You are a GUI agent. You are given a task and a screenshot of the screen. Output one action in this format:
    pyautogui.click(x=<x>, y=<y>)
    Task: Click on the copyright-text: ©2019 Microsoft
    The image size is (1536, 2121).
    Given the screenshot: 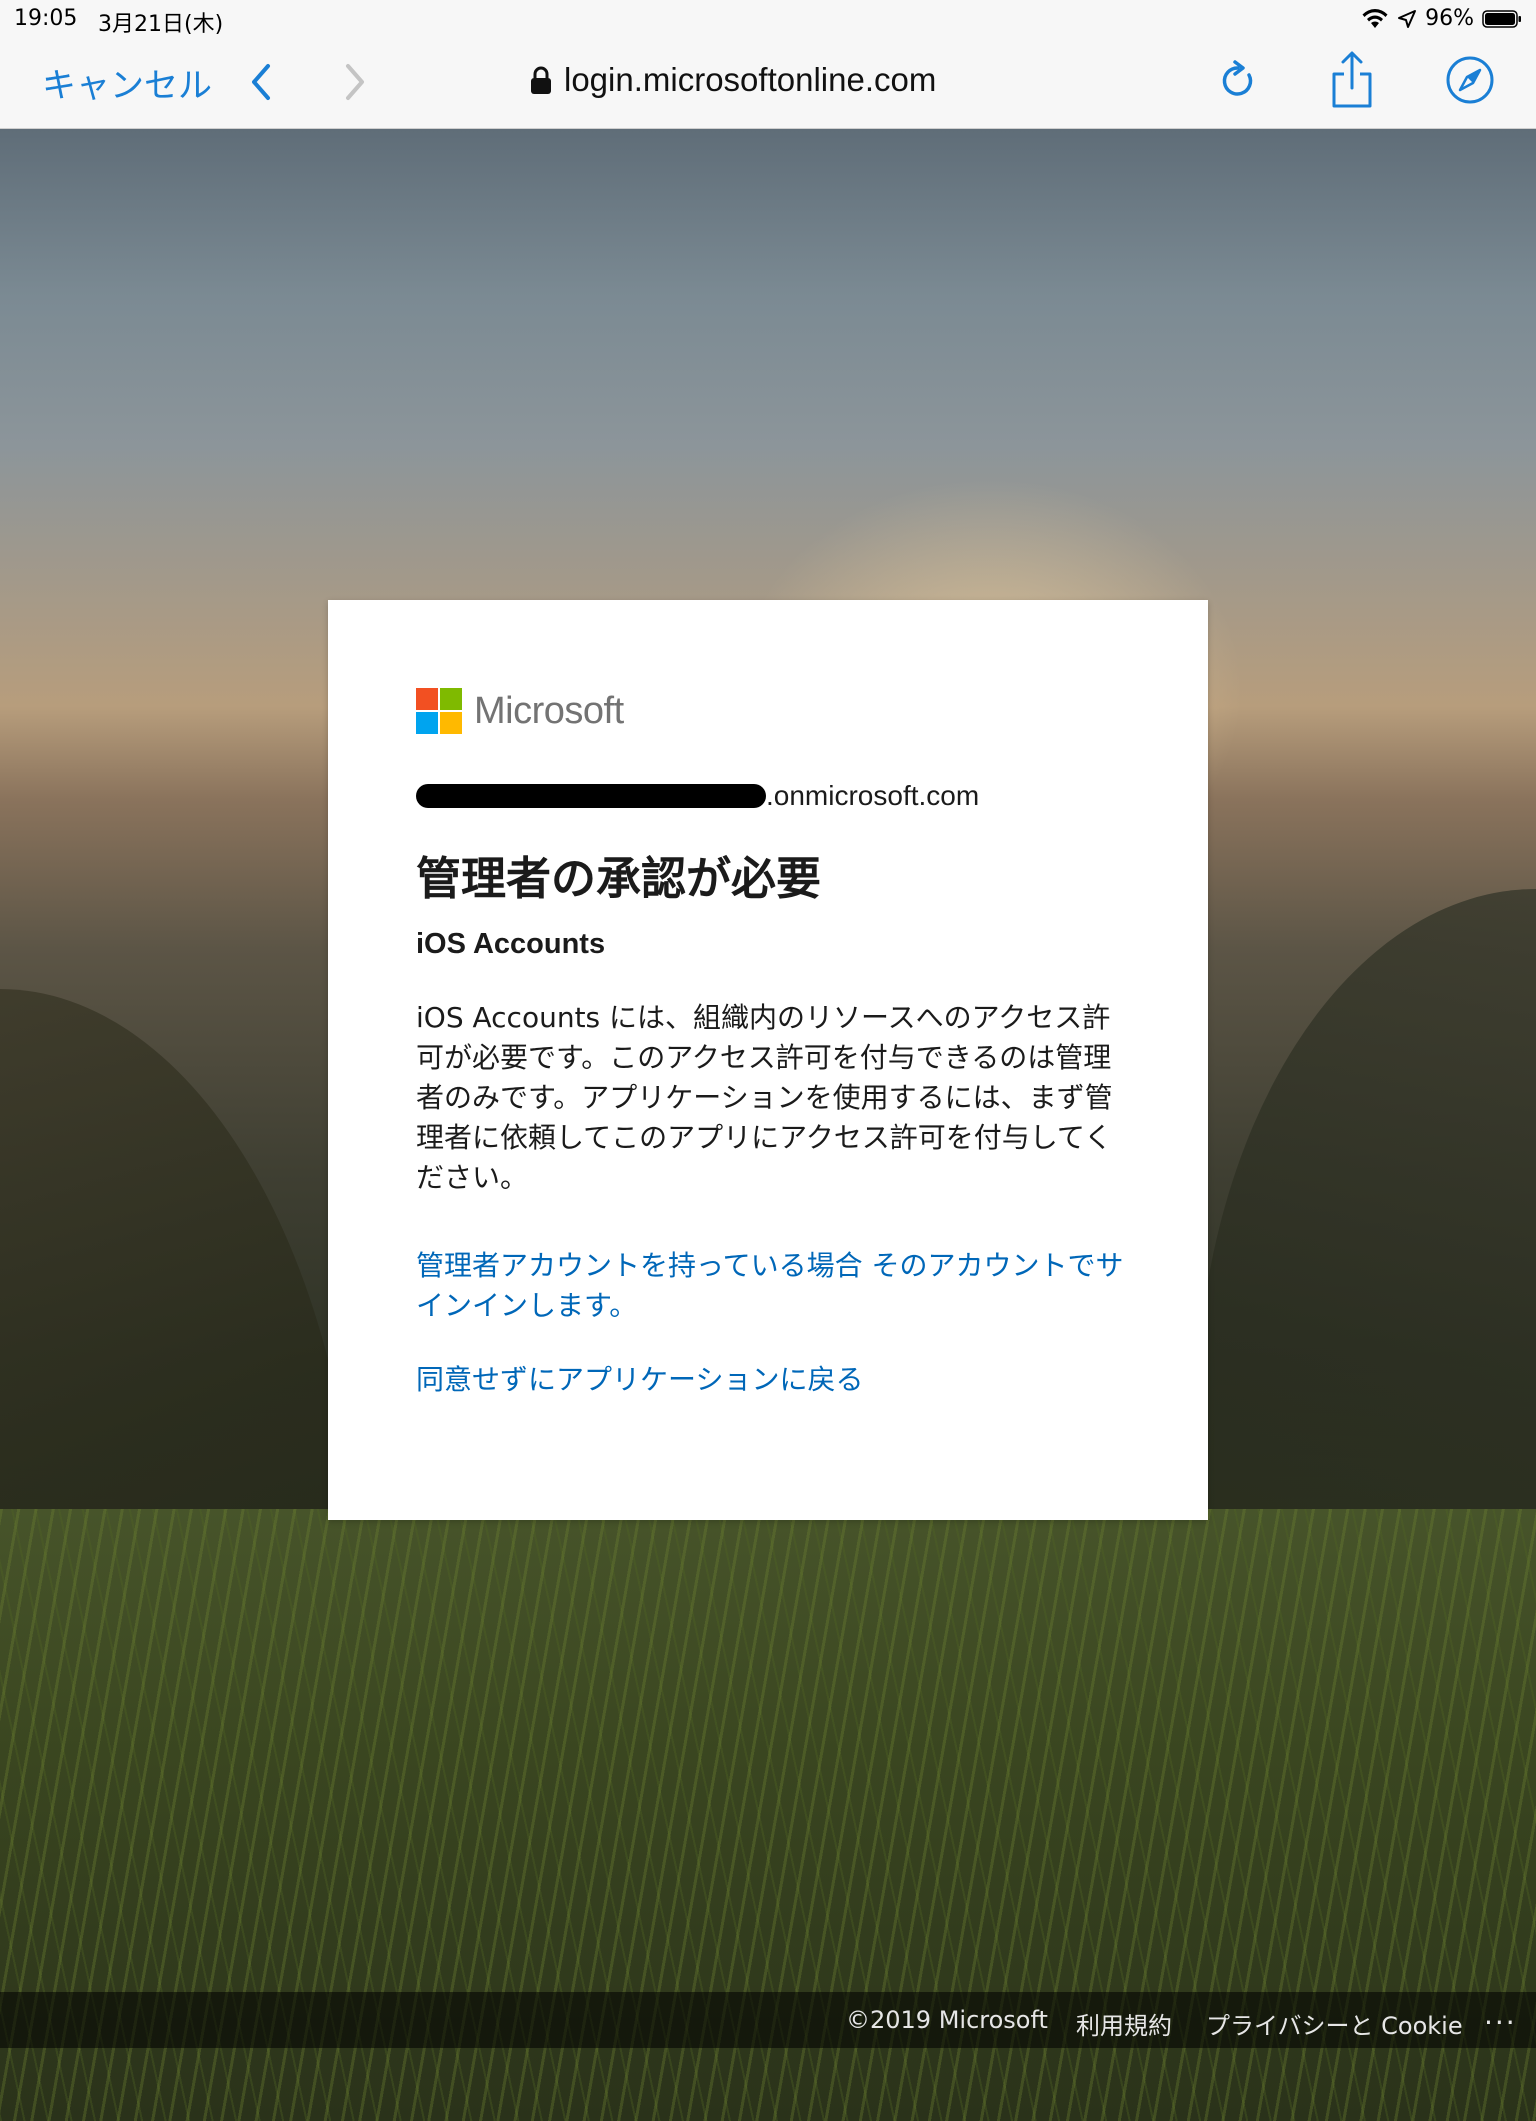 What is the action you would take?
    pyautogui.click(x=947, y=2020)
    